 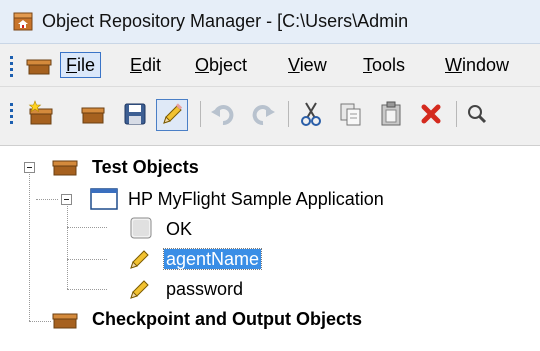 What do you see at coordinates (179, 229) in the screenshot?
I see `tree-node-ok: OK` at bounding box center [179, 229].